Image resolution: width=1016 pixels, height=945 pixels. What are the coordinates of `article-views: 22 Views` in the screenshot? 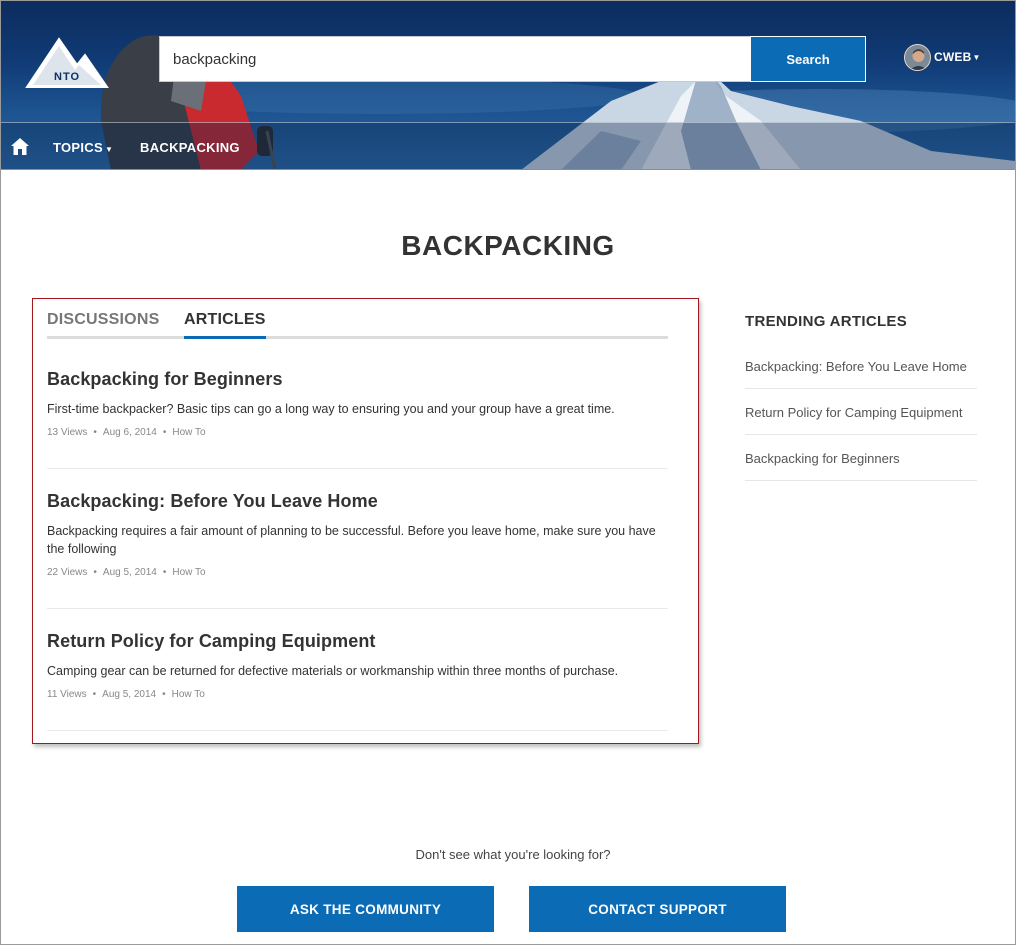 It's located at (67, 572).